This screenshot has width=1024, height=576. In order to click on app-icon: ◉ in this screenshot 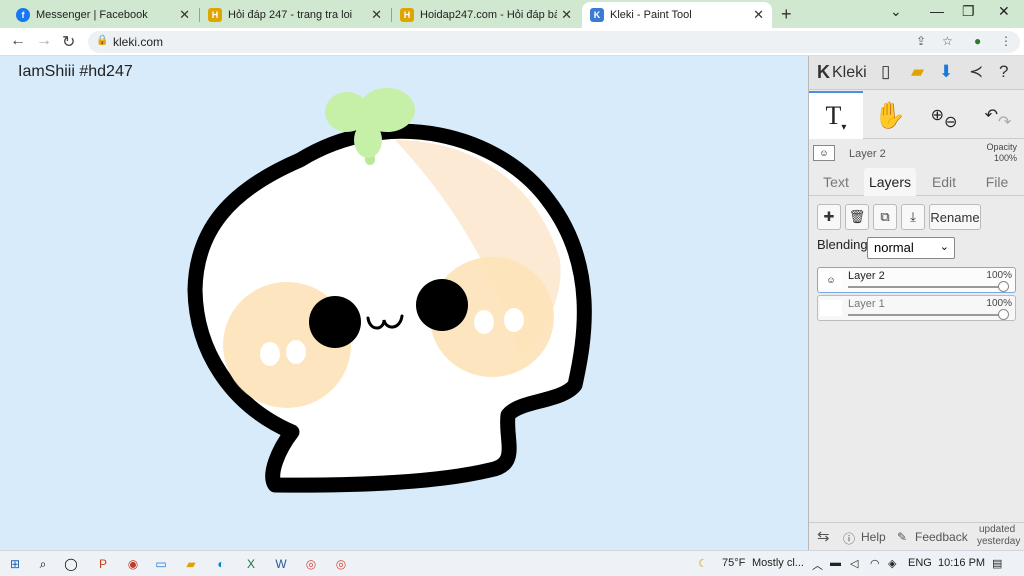, I will do `click(133, 564)`.